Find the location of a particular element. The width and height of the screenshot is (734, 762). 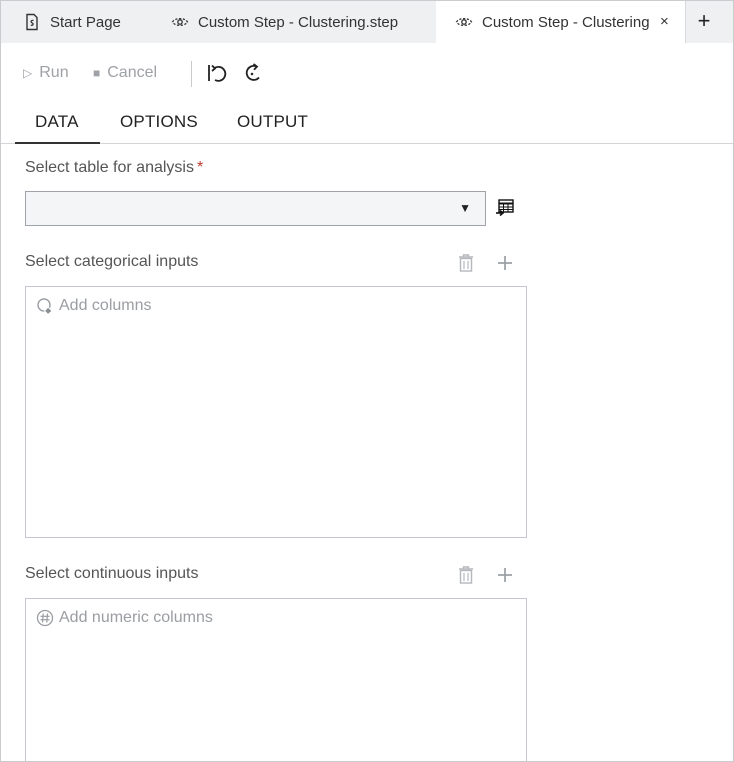

continuous-label: Select continuous inputs is located at coordinates (112, 573).